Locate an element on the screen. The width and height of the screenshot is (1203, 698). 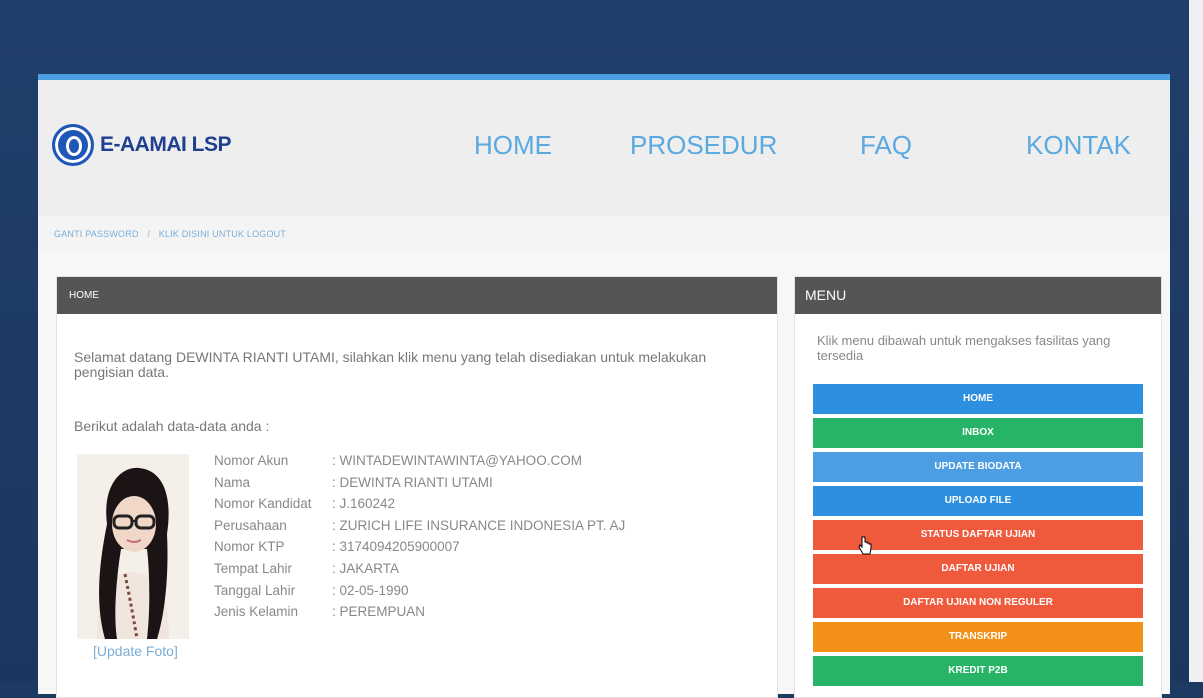
field-value: : WINTADEWINTAWINTA@YAHOO.COM is located at coordinates (457, 460).